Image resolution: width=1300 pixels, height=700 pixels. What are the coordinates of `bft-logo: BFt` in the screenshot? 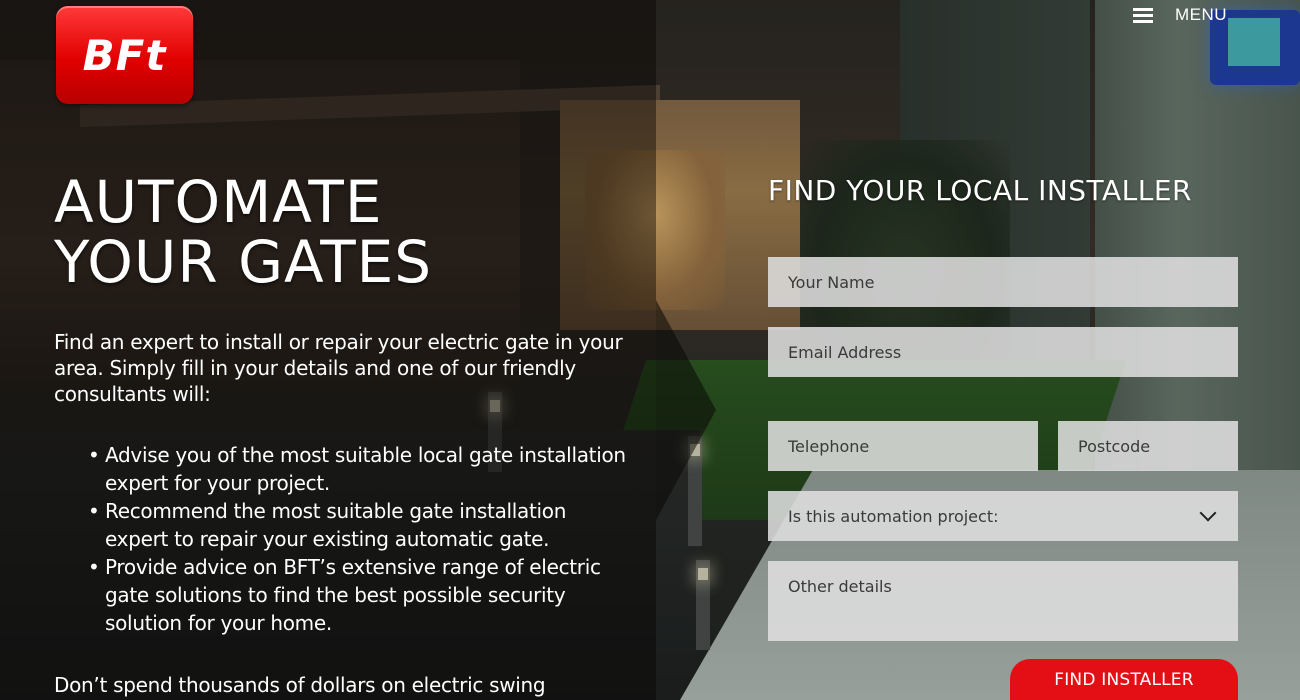 It's located at (124, 55).